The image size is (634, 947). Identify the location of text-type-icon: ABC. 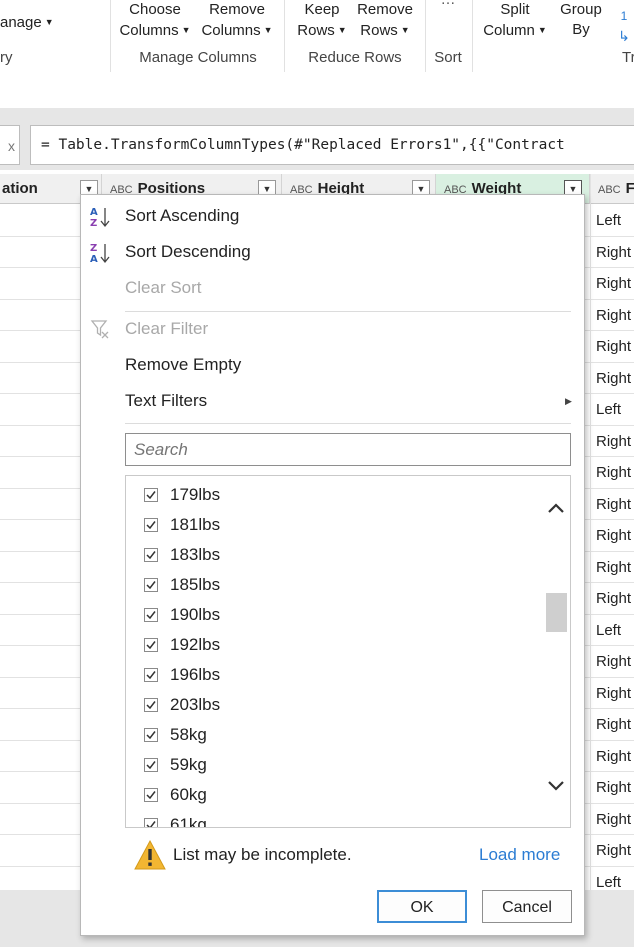
(609, 190).